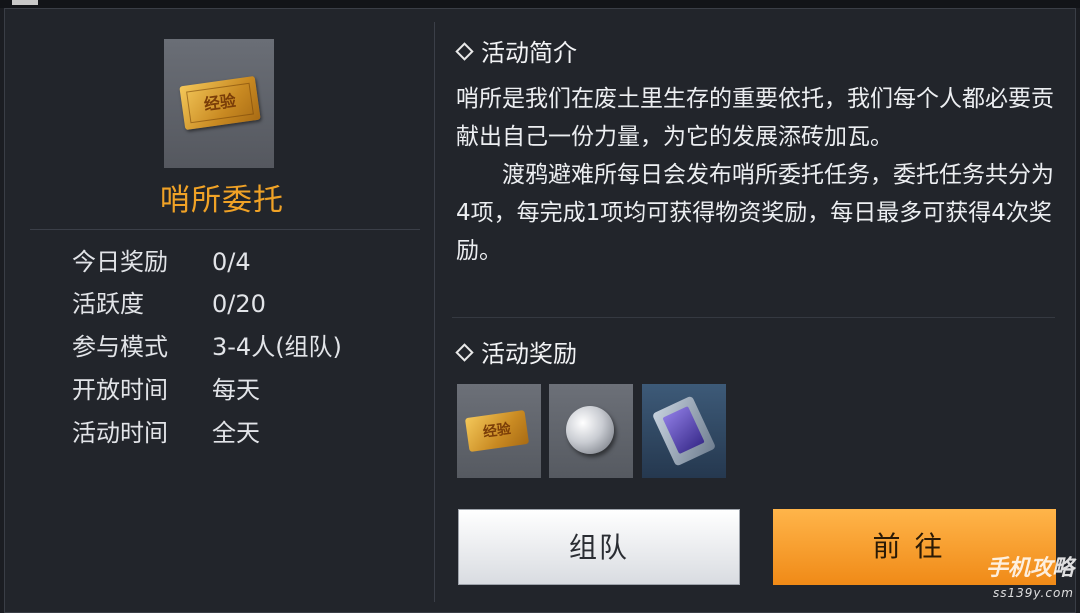 The width and height of the screenshot is (1080, 613). What do you see at coordinates (1029, 568) in the screenshot?
I see `watermark-main: 手机攻略` at bounding box center [1029, 568].